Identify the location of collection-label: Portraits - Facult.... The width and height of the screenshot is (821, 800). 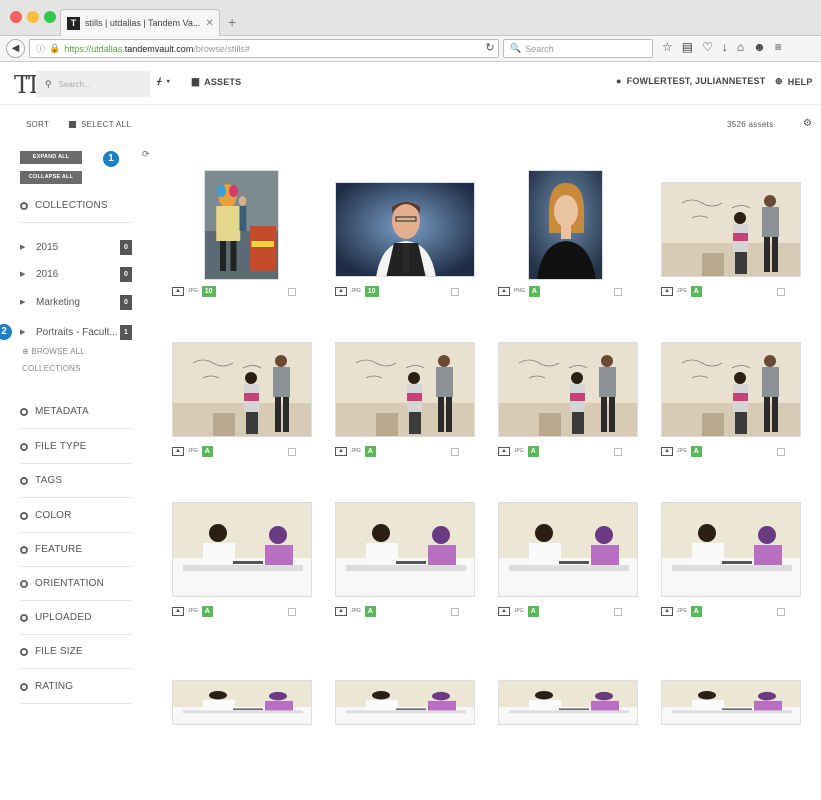
(77, 332).